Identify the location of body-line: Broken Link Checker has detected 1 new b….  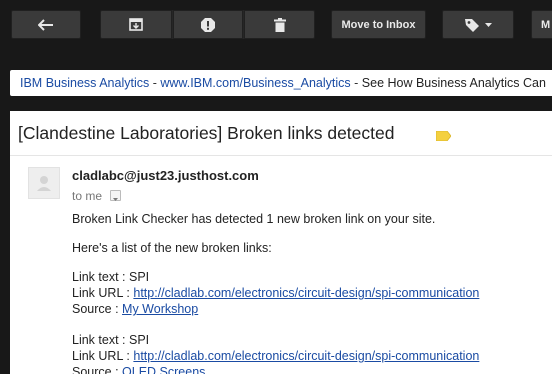
(254, 219).